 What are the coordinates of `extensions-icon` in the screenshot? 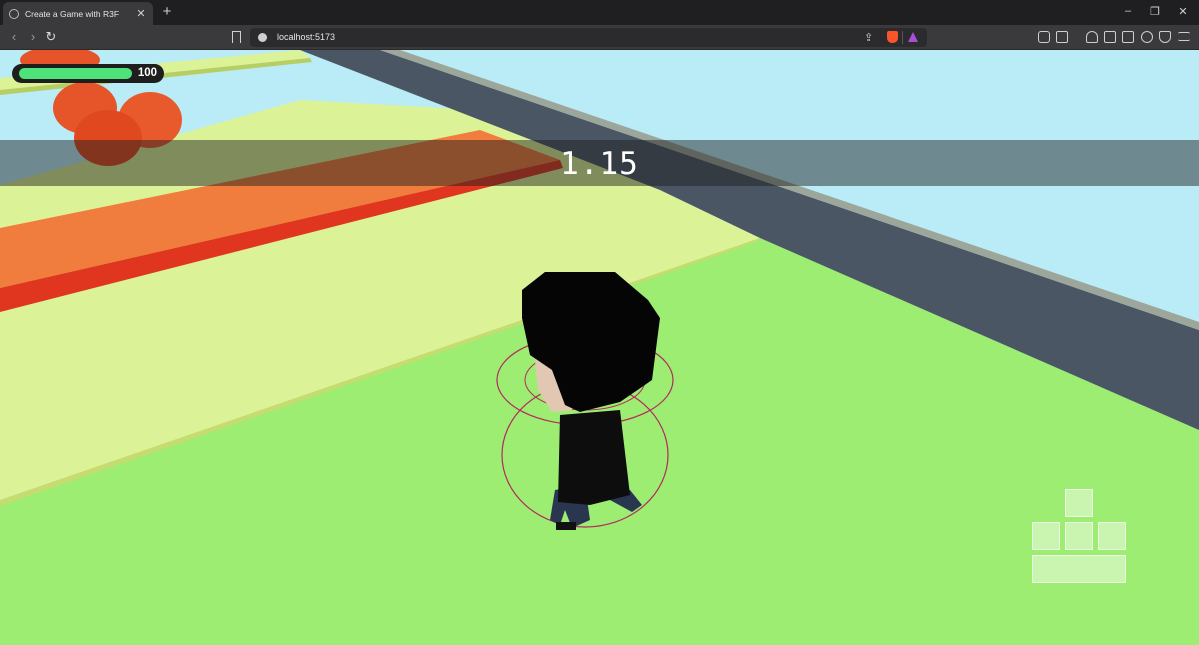 It's located at (1044, 37).